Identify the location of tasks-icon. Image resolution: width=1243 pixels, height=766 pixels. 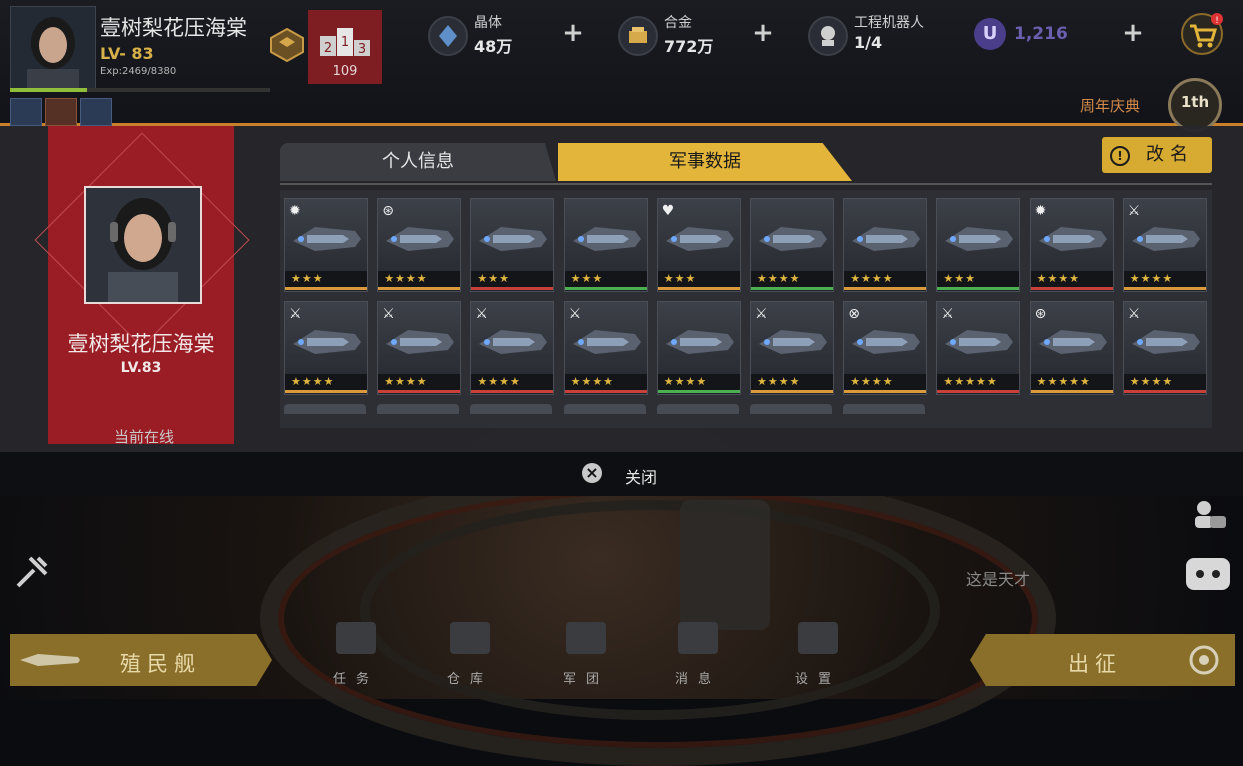
(356, 638).